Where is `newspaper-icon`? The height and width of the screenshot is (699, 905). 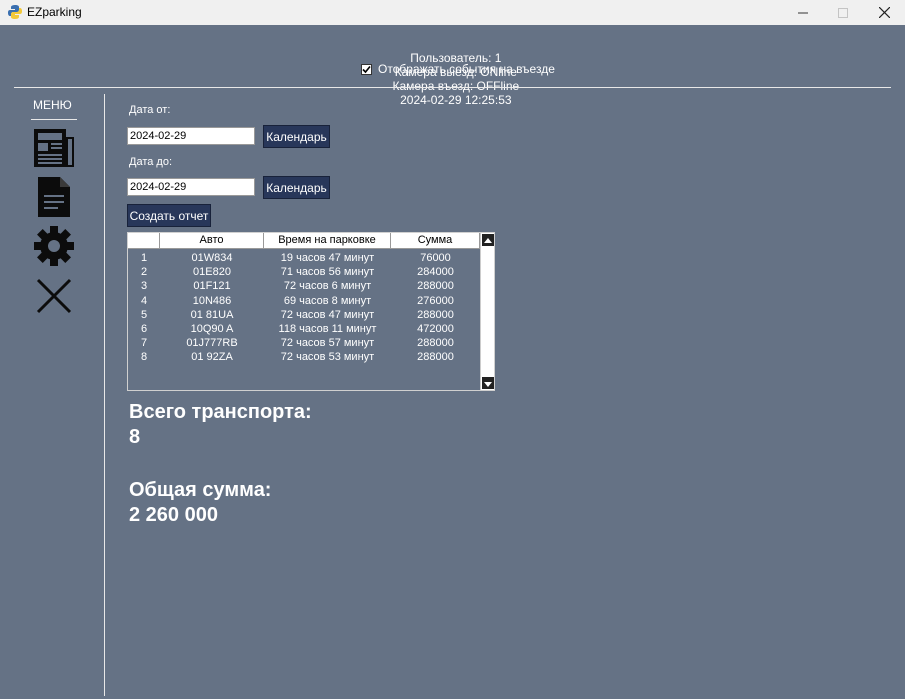 newspaper-icon is located at coordinates (54, 148).